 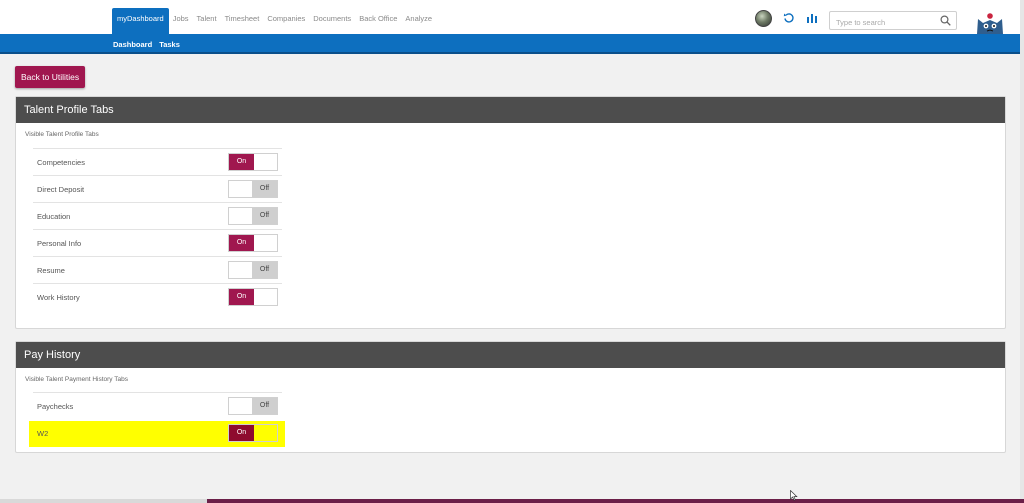 I want to click on row-label: Work History, so click(x=58, y=297).